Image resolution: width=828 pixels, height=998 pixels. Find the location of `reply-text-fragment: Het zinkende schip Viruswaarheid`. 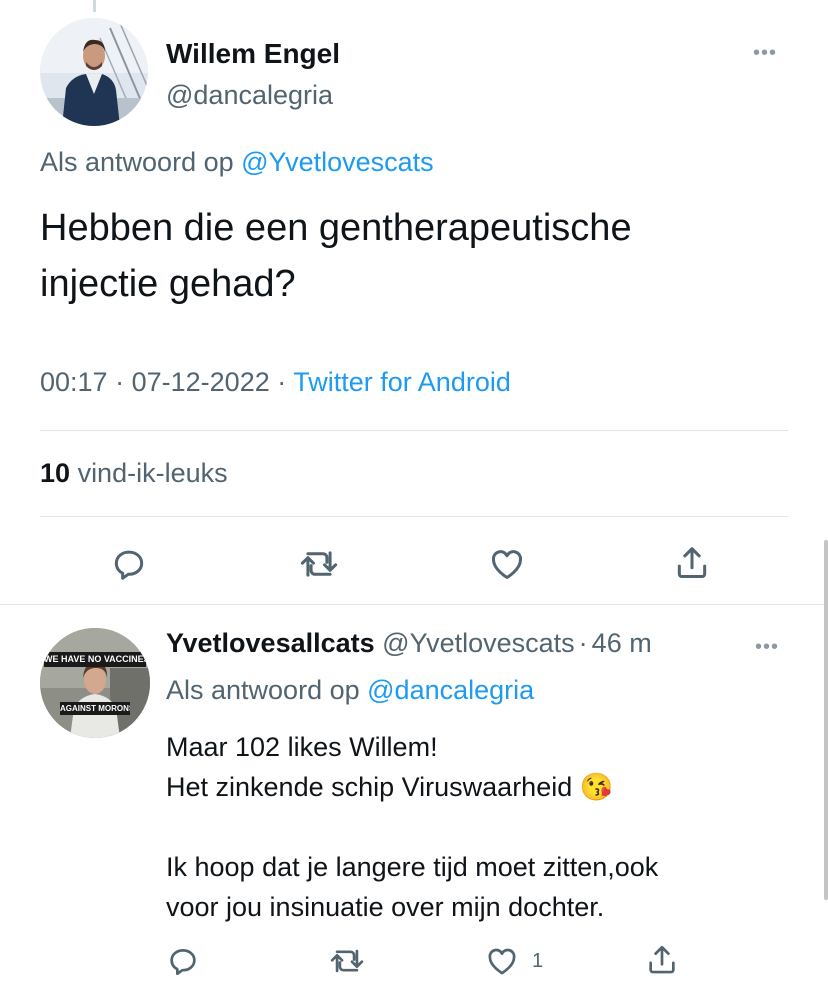

reply-text-fragment: Het zinkende schip Viruswaarheid is located at coordinates (369, 787).